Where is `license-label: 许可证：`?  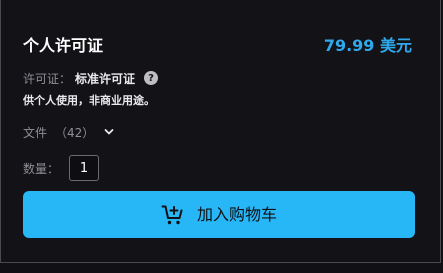
license-label: 许可证： is located at coordinates (47, 78).